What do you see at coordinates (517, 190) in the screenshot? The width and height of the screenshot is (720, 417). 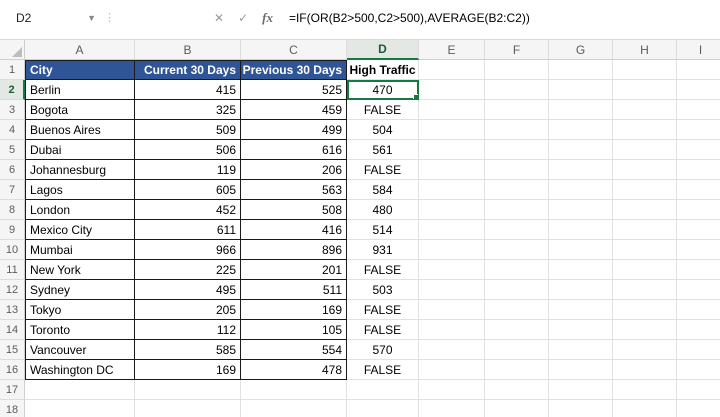 I see `cell-F7` at bounding box center [517, 190].